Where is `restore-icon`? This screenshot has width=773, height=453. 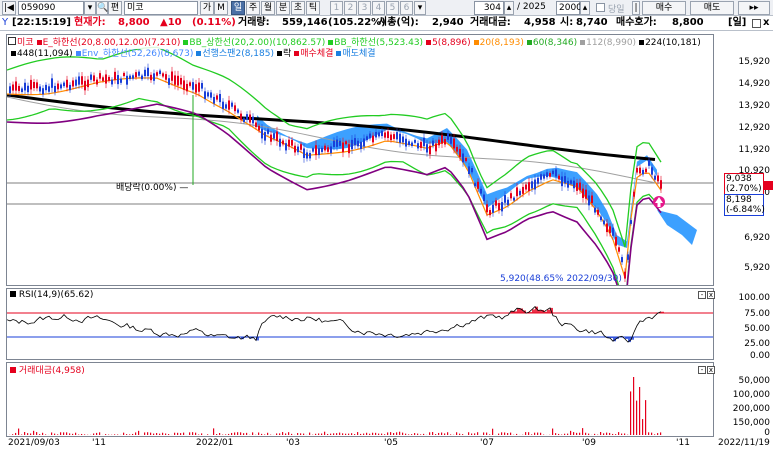 restore-icon is located at coordinates (756, 23).